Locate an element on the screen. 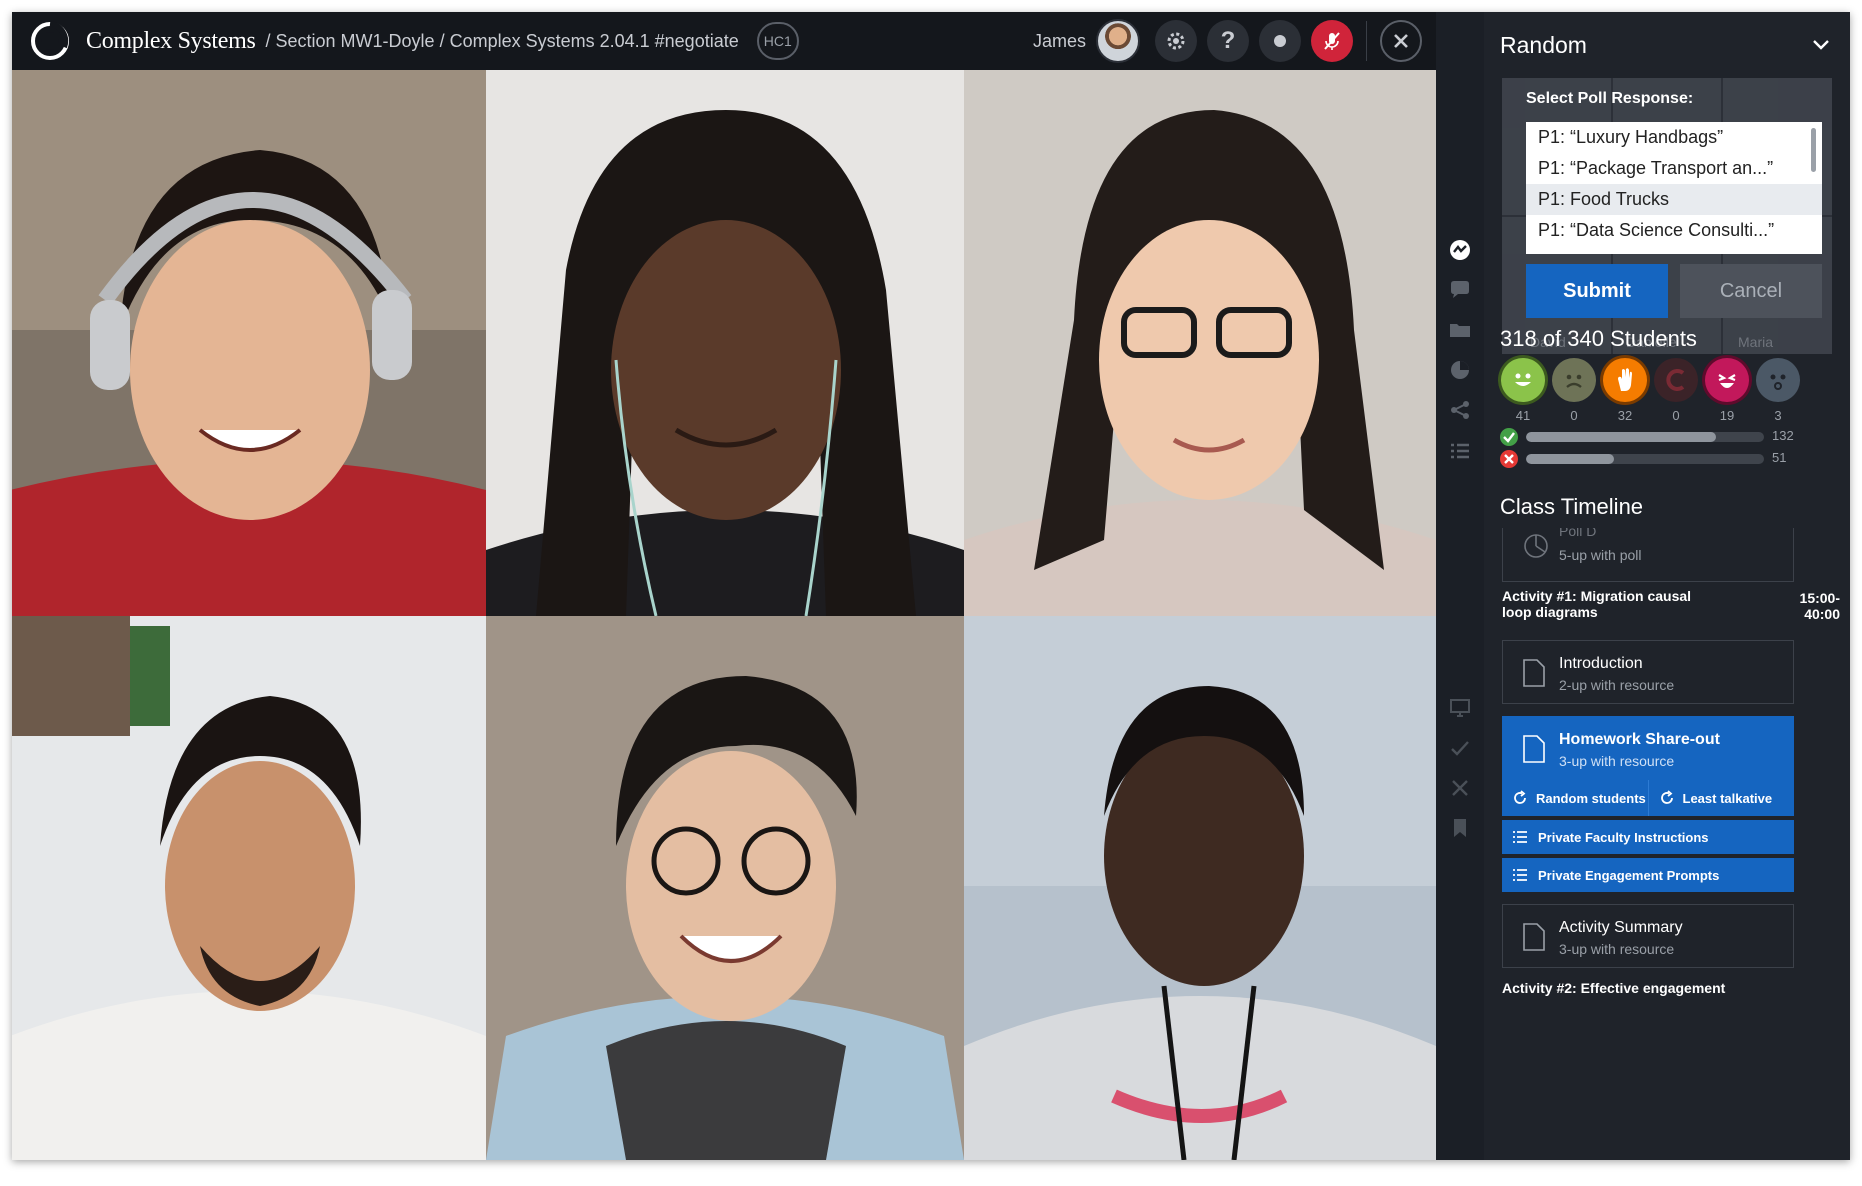 This screenshot has height=1186, width=1862. reaction-count: 3 is located at coordinates (1778, 415).